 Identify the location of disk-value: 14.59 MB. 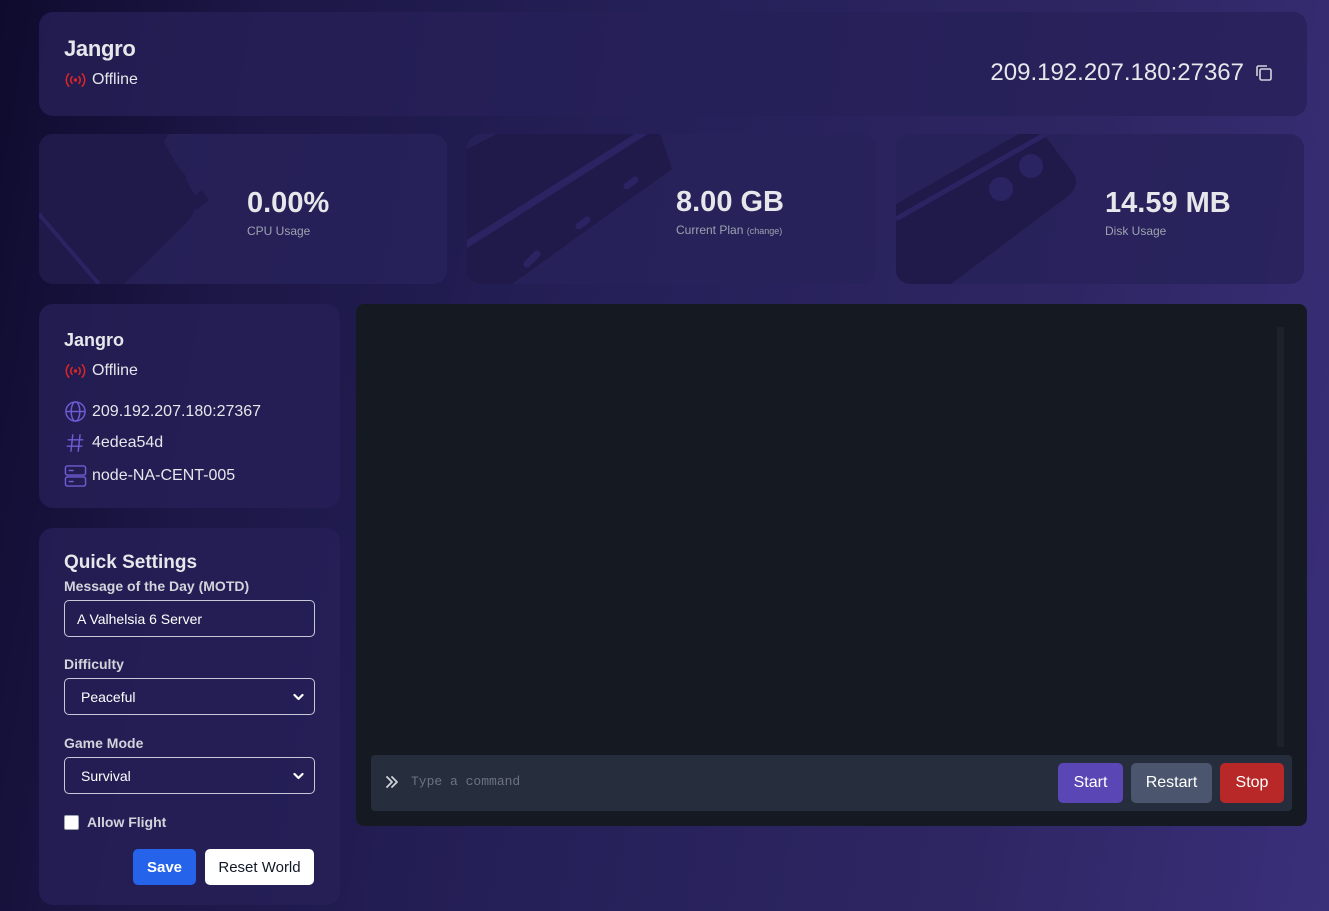
(1168, 203).